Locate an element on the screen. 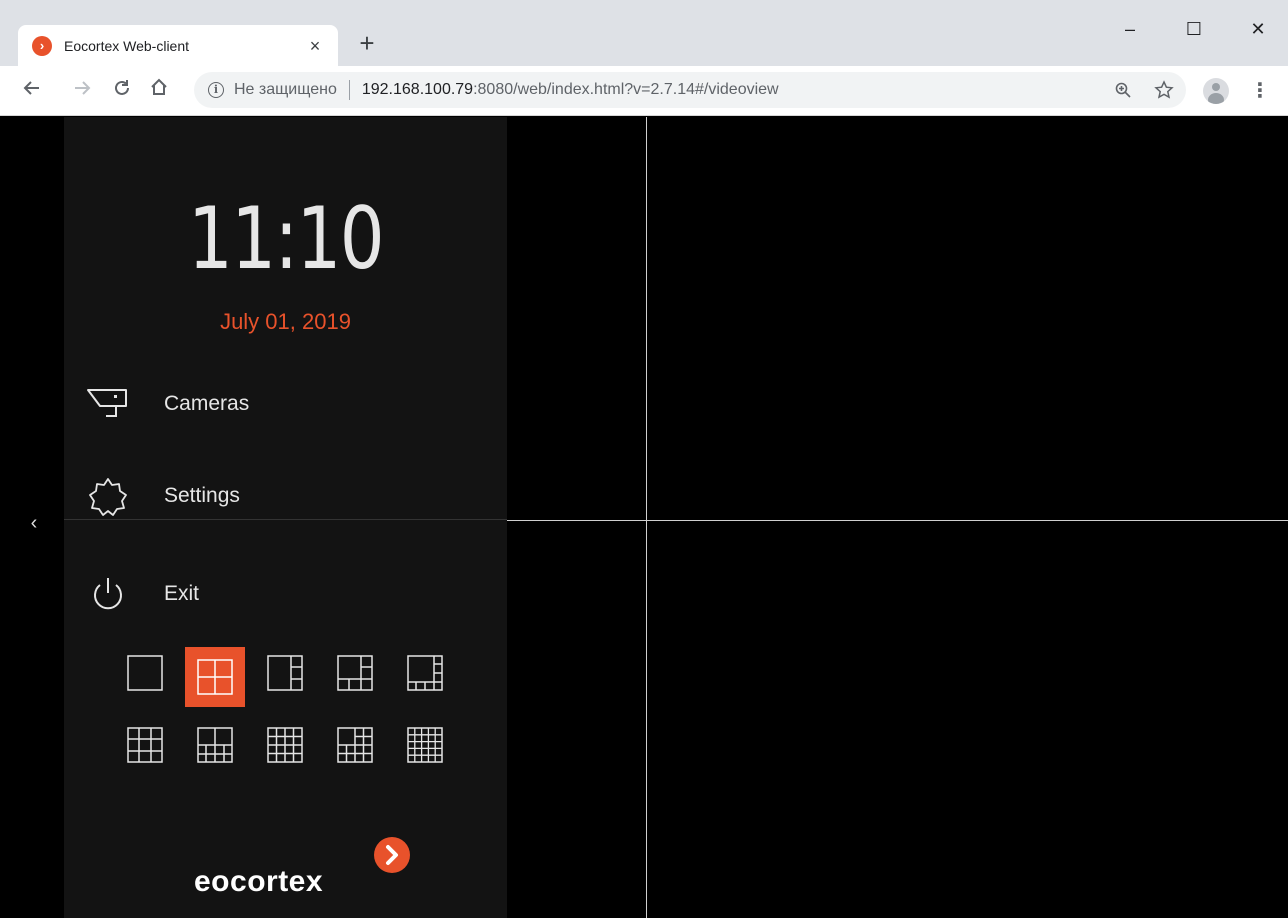 The width and height of the screenshot is (1288, 918). layout-1x1-button is located at coordinates (145, 673).